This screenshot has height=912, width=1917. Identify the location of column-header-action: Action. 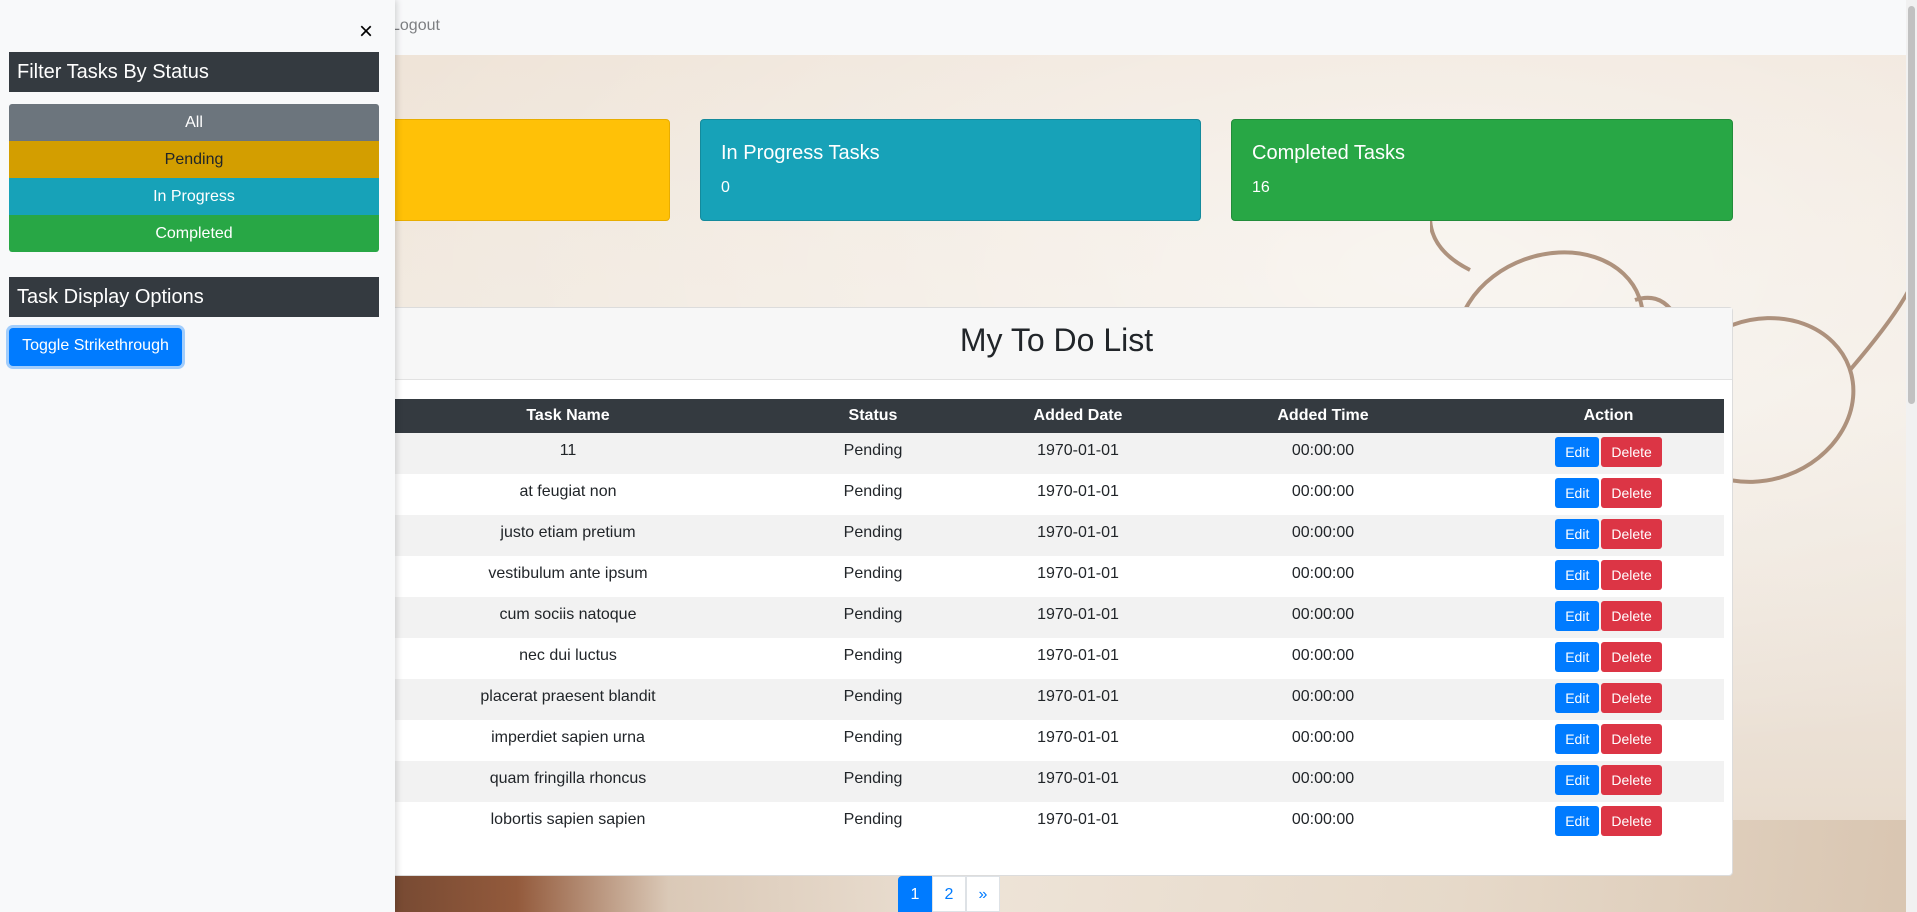
(1608, 416).